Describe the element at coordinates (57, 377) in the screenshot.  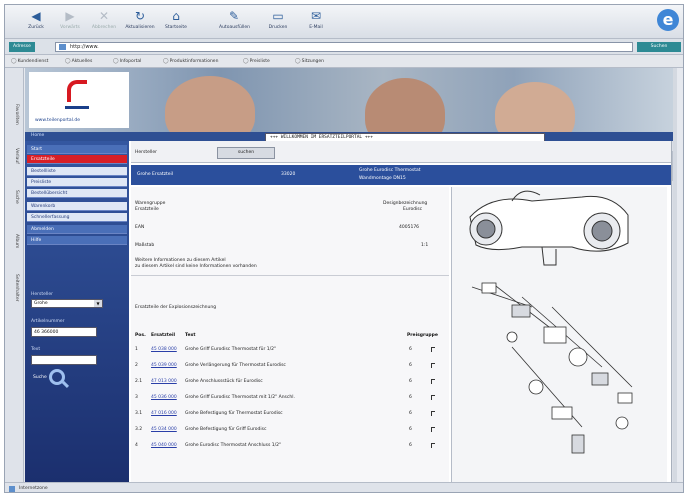
I see `search-icon` at that location.